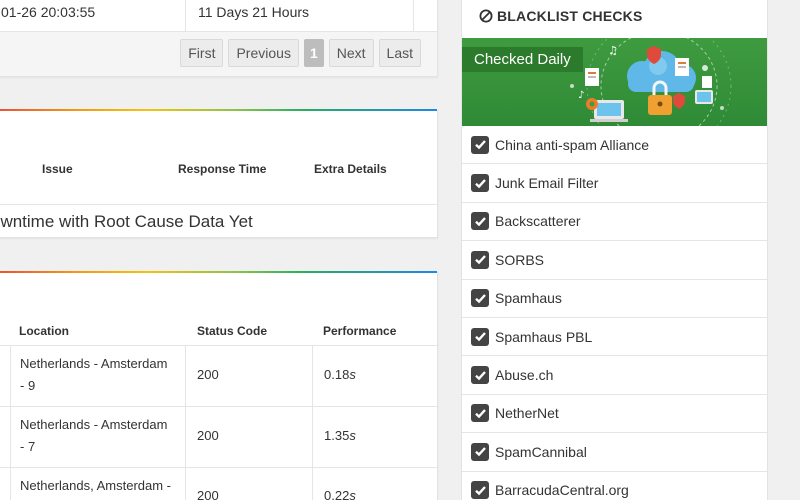 Image resolution: width=800 pixels, height=500 pixels. I want to click on incident-row: 01-26 20:03:55 11 Days 21 Hours, so click(218, 16).